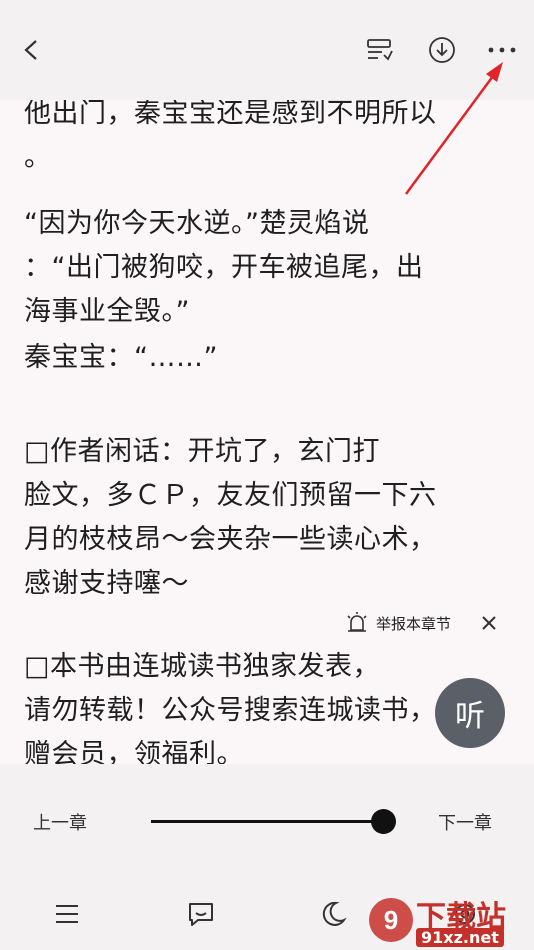 This screenshot has width=534, height=950. What do you see at coordinates (460, 937) in the screenshot?
I see `watermark-url: 91xz.net` at bounding box center [460, 937].